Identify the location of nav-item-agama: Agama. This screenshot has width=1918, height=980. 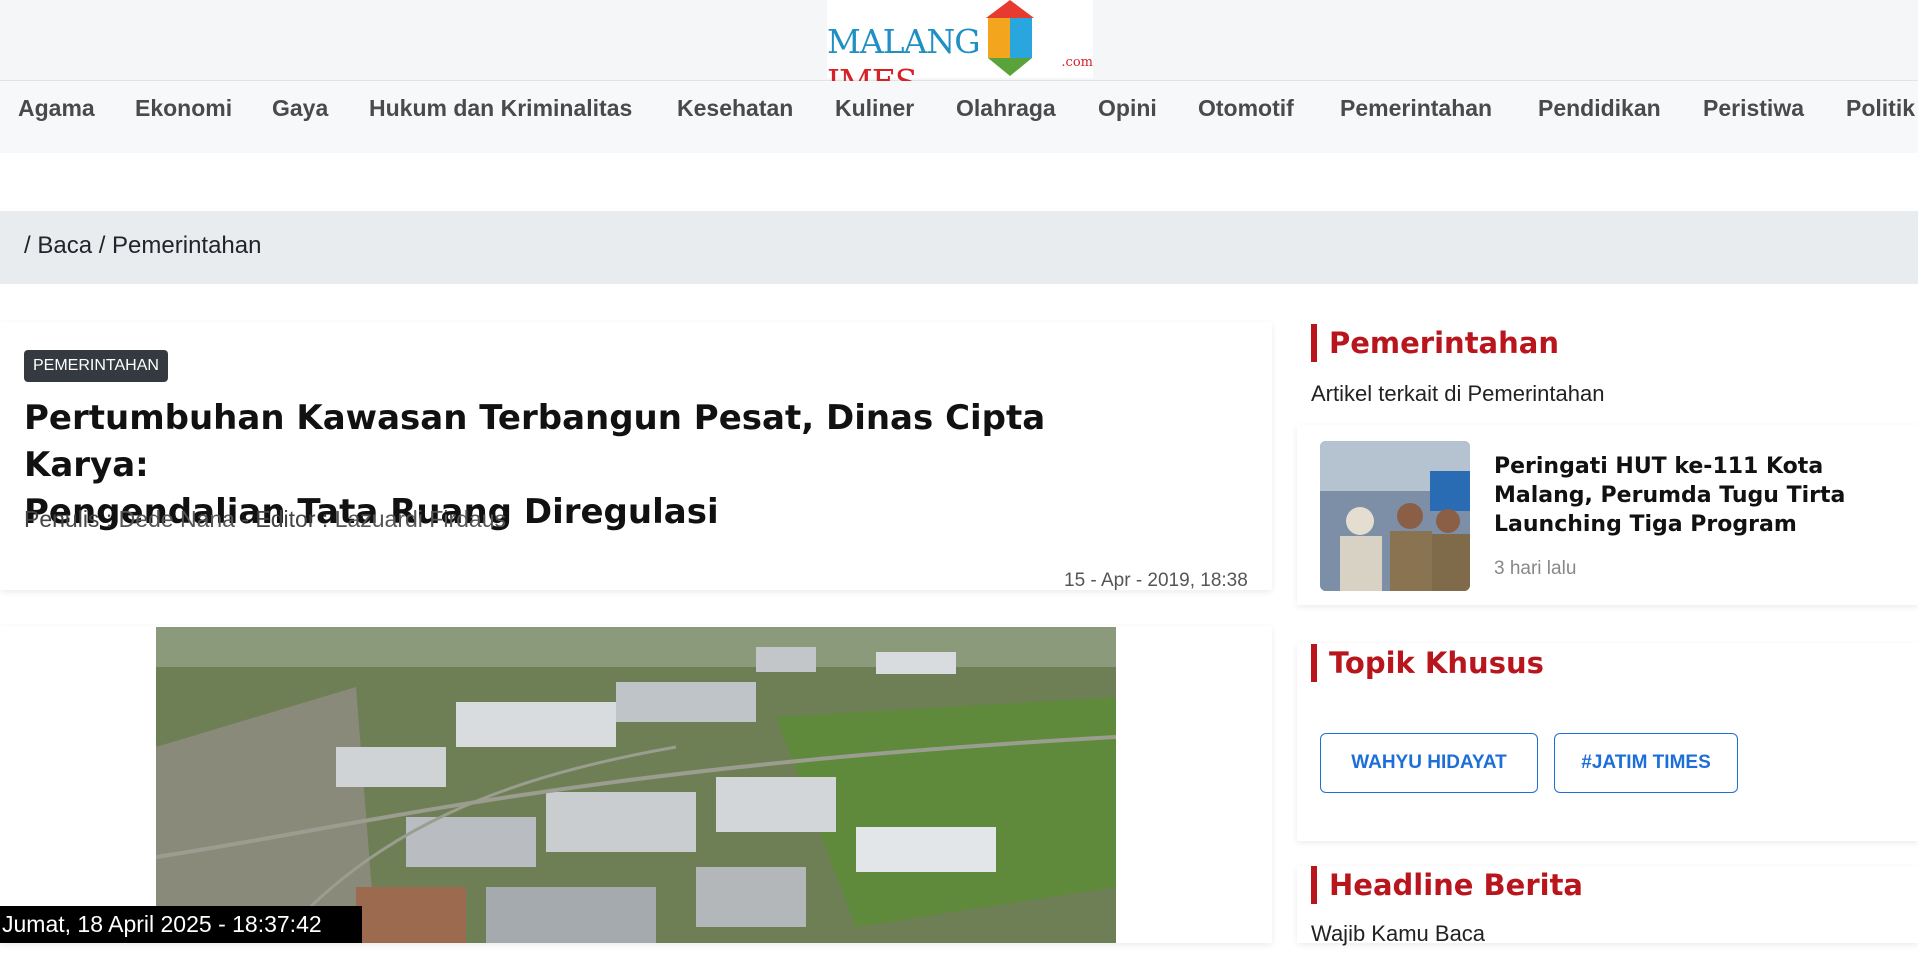
(56, 108).